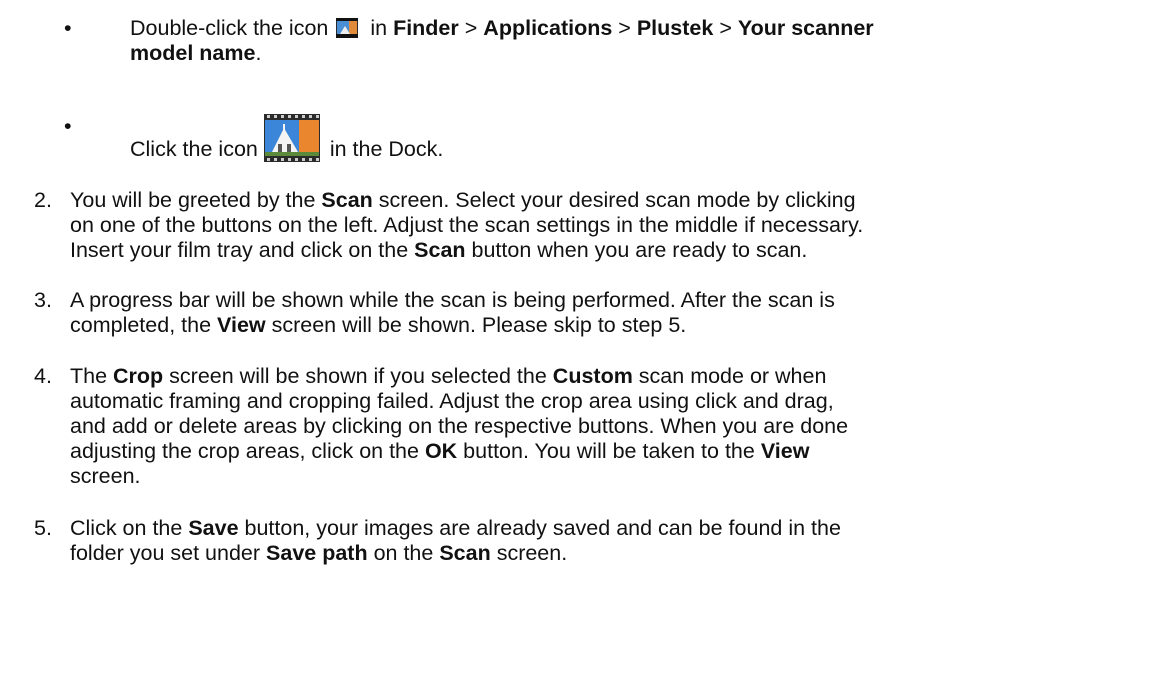  What do you see at coordinates (242, 250) in the screenshot?
I see `step-text: Insert your film tray and click on the` at bounding box center [242, 250].